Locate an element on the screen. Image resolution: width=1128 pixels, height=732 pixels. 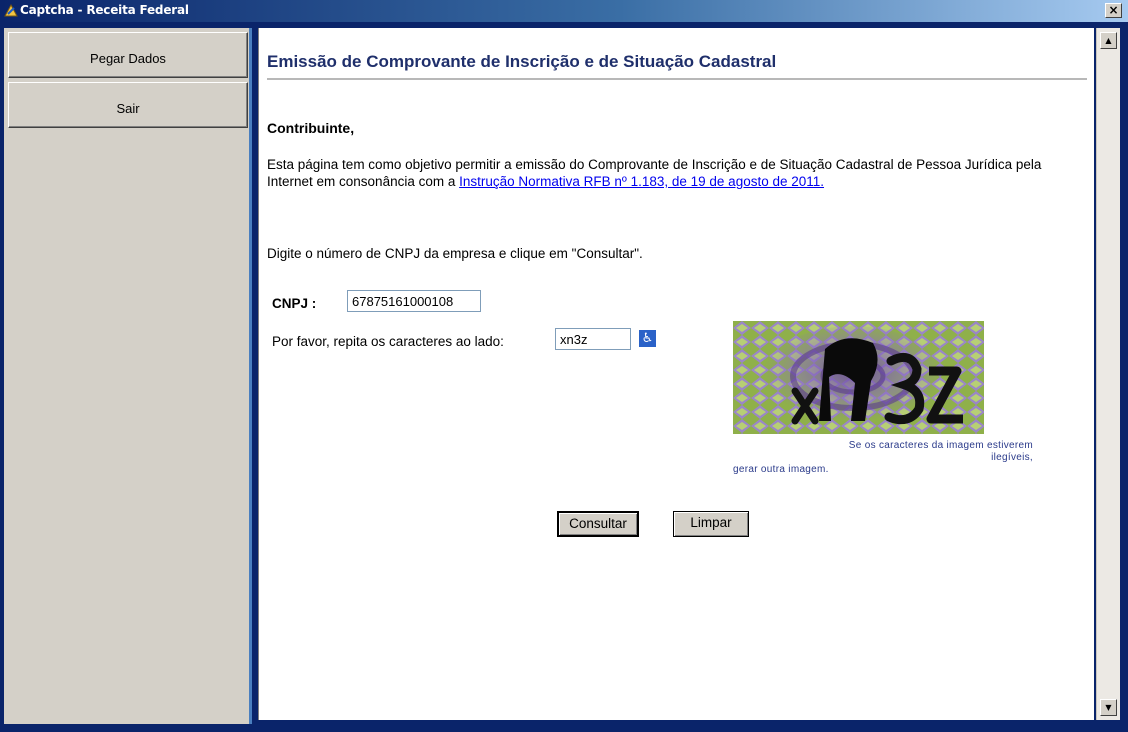
app-icon is located at coordinates (11, 10).